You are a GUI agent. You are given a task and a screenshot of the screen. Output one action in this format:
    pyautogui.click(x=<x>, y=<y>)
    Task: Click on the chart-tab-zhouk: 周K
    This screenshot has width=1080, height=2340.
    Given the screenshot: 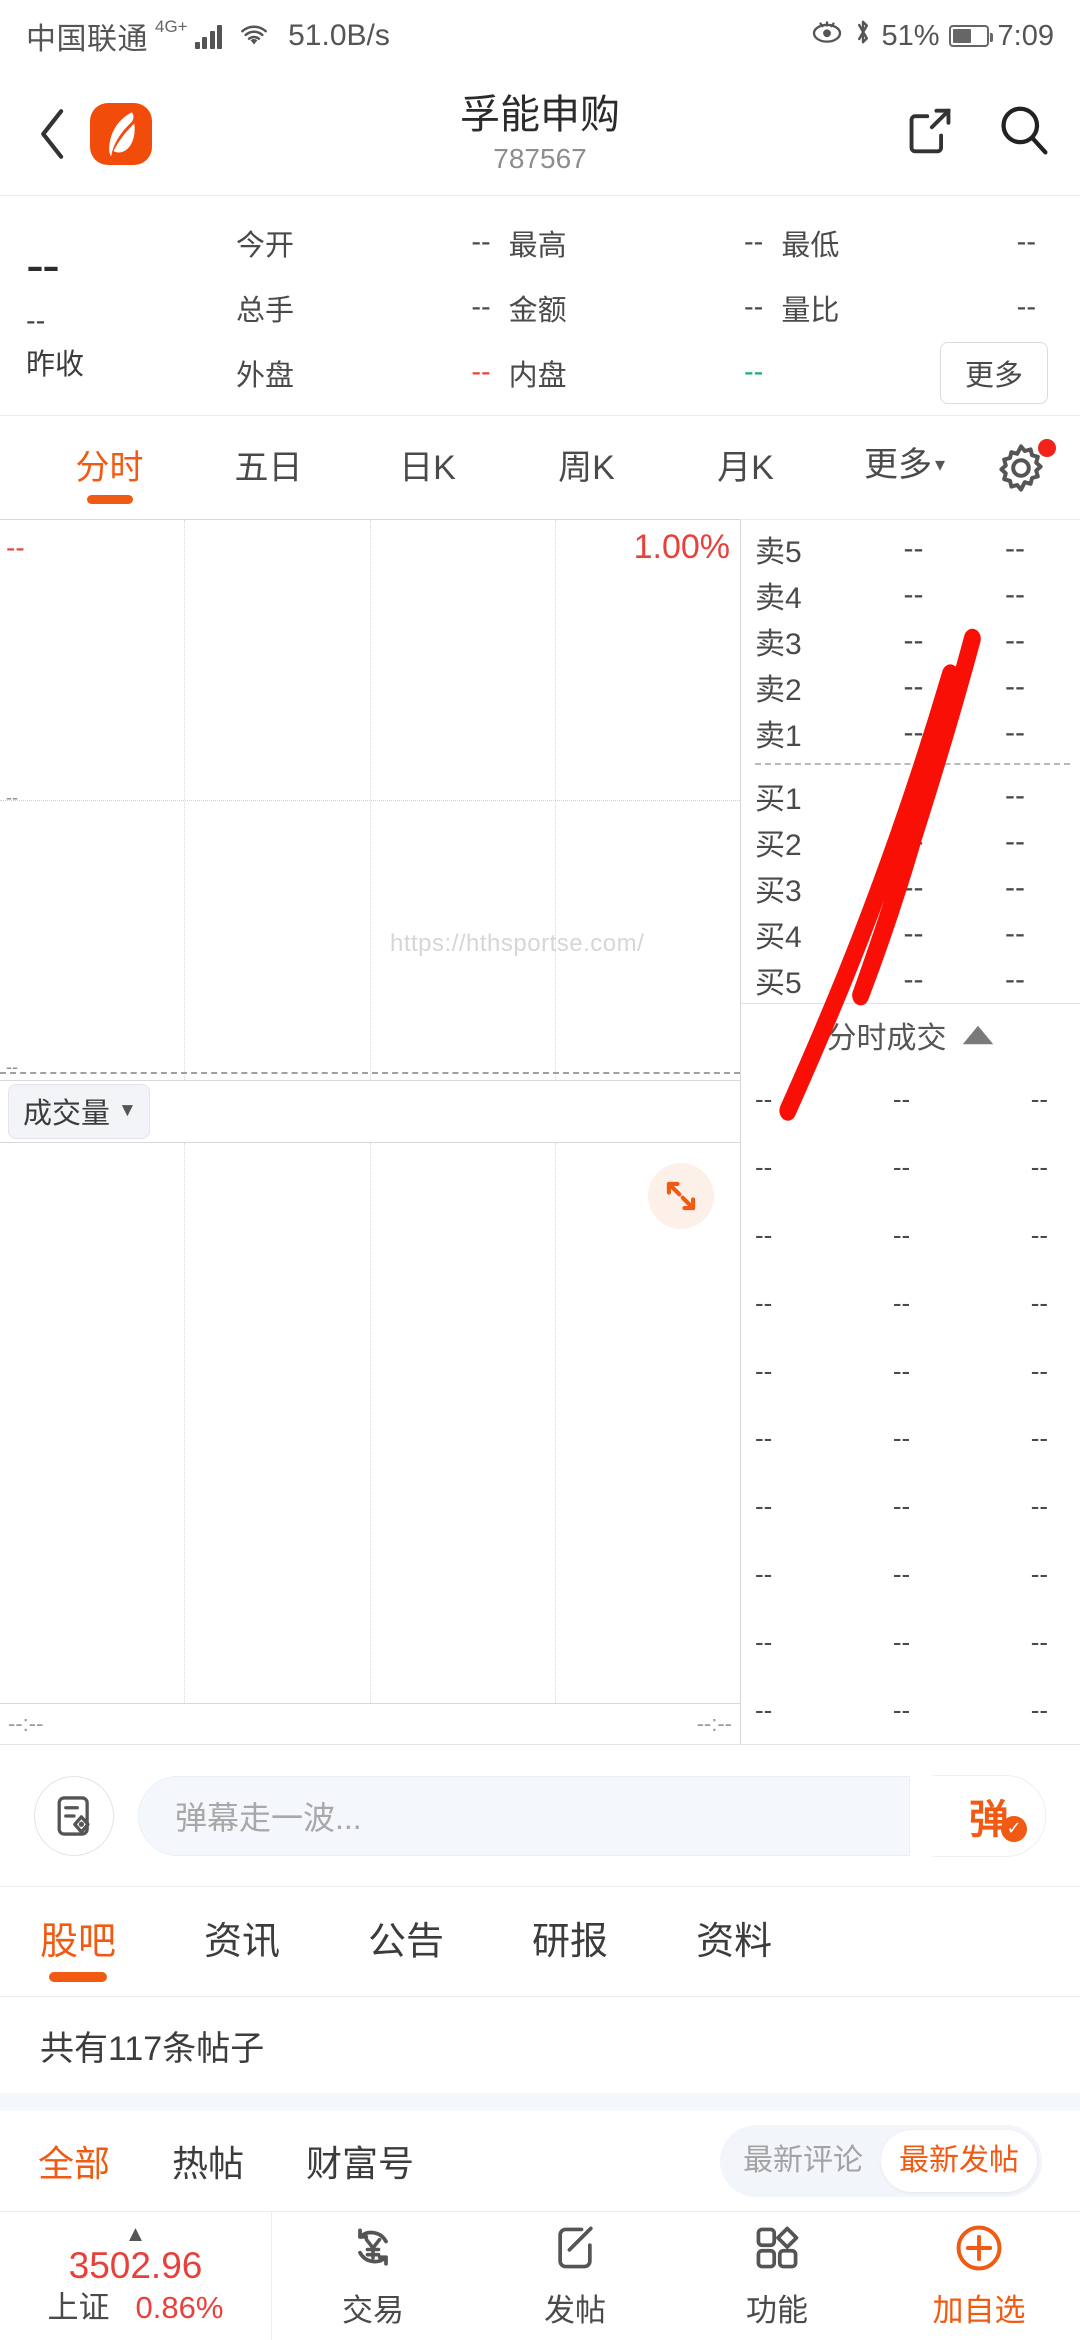 What is the action you would take?
    pyautogui.click(x=586, y=468)
    